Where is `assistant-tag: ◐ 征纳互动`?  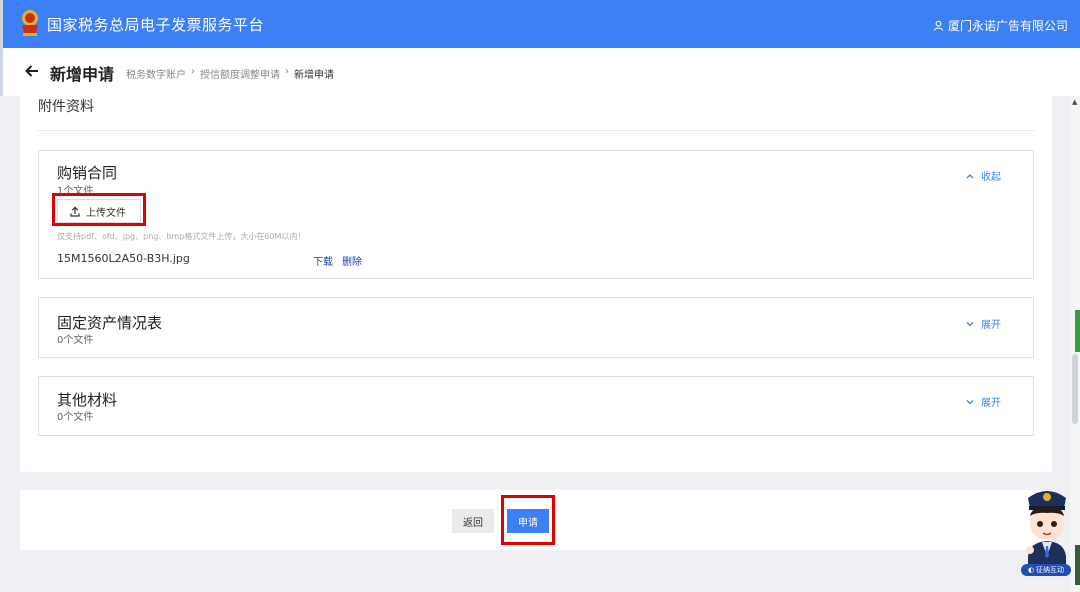 assistant-tag: ◐ 征纳互动 is located at coordinates (1046, 570).